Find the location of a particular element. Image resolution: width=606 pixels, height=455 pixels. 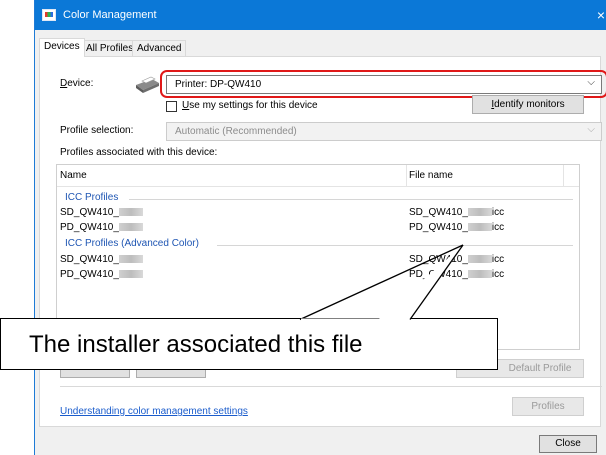

chevron-down-icon: ⌵ is located at coordinates (591, 129).